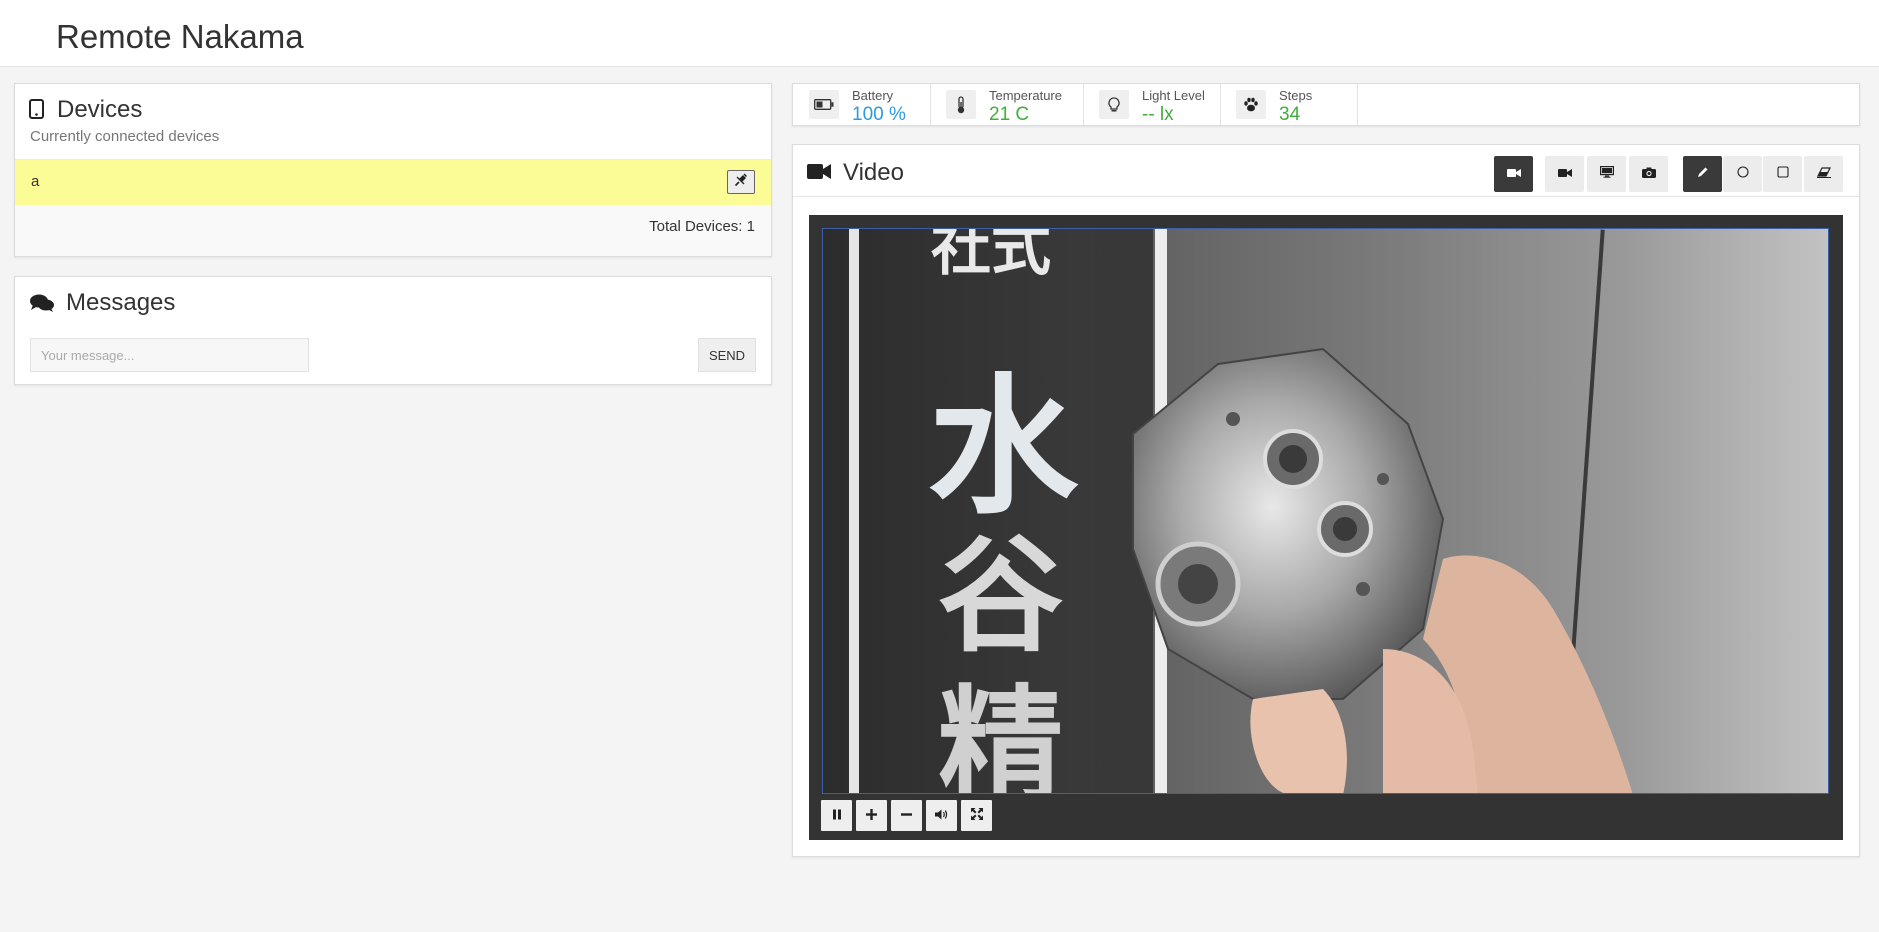  I want to click on stat-temperature: Temperature 21 C, so click(1007, 104).